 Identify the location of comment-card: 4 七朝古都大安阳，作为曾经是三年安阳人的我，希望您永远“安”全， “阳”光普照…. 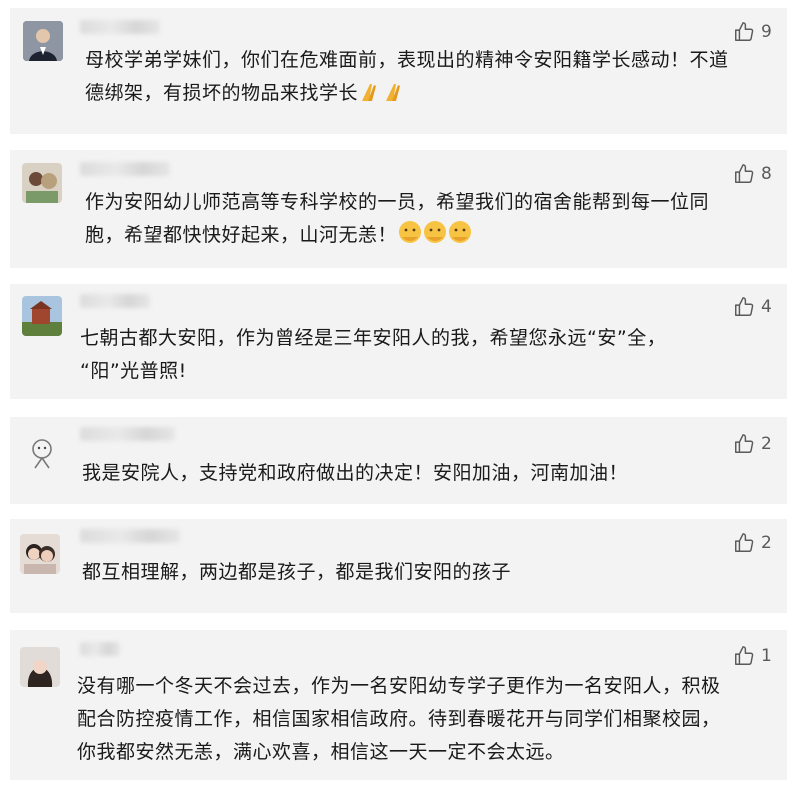
(398, 341).